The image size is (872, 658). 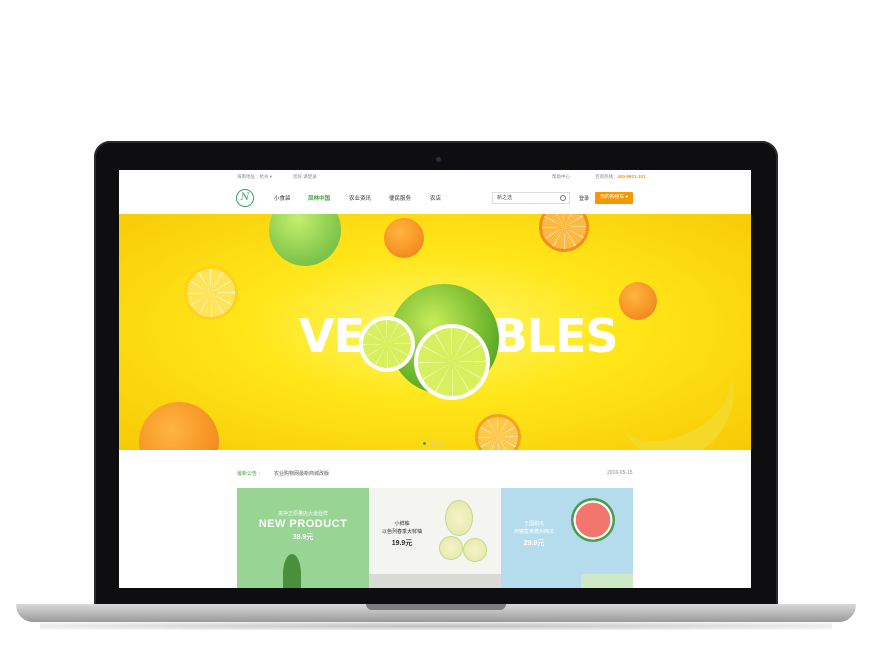 What do you see at coordinates (438, 159) in the screenshot?
I see `webcam-icon` at bounding box center [438, 159].